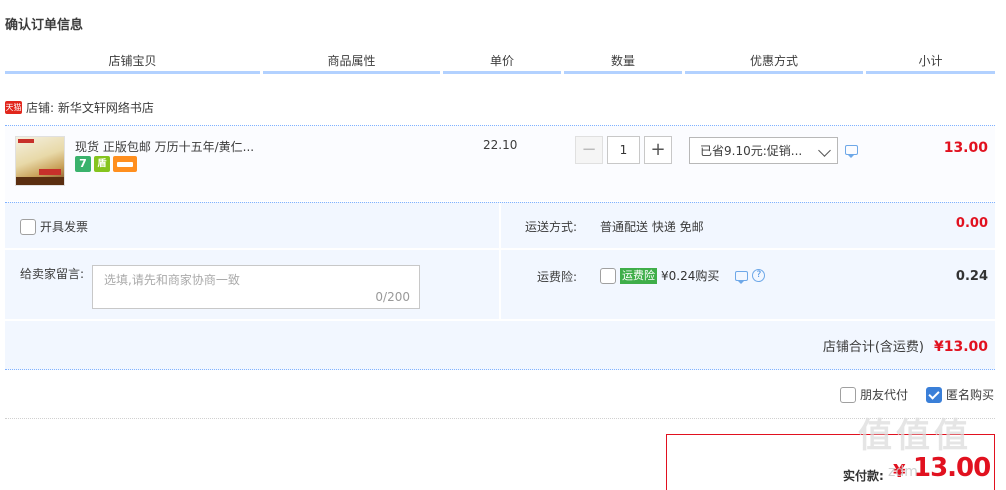 This screenshot has height=490, width=1006. What do you see at coordinates (883, 395) in the screenshot?
I see `friend-pay-label: 朋友代付` at bounding box center [883, 395].